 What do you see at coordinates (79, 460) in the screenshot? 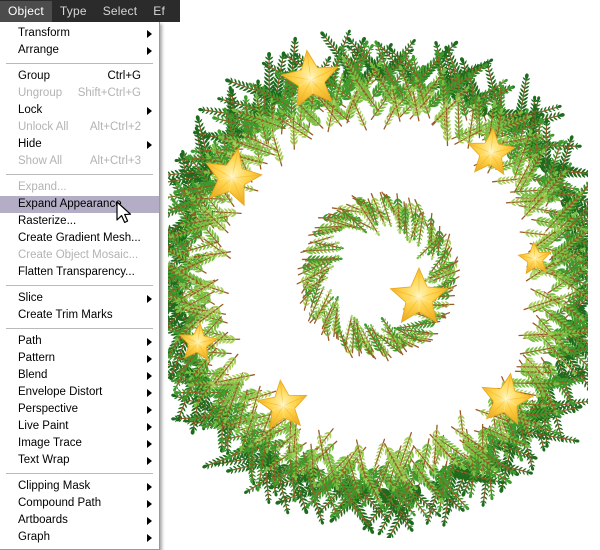
I see `menu-item-text-wrap: Text Wrap` at bounding box center [79, 460].